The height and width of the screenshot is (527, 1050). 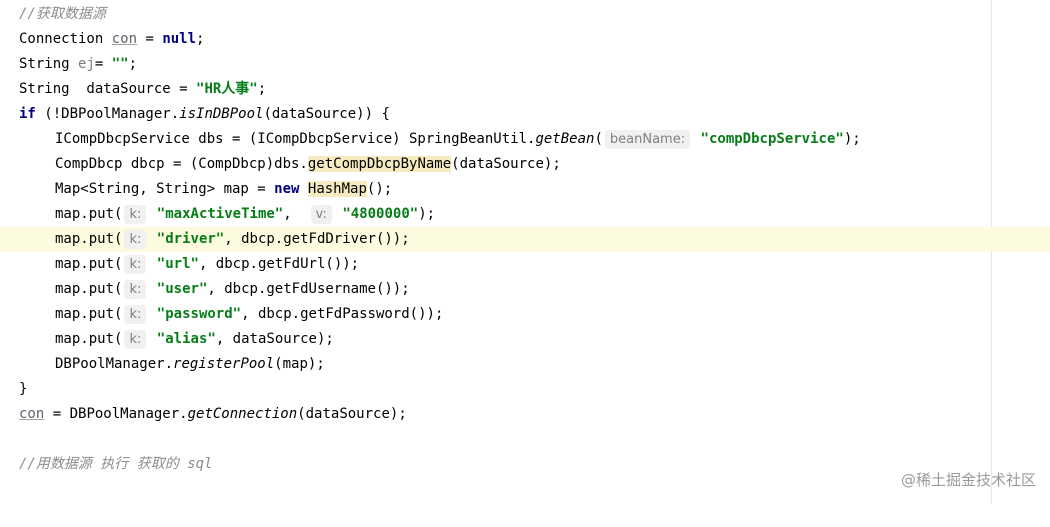 I want to click on token-string: "HR人事", so click(x=227, y=89).